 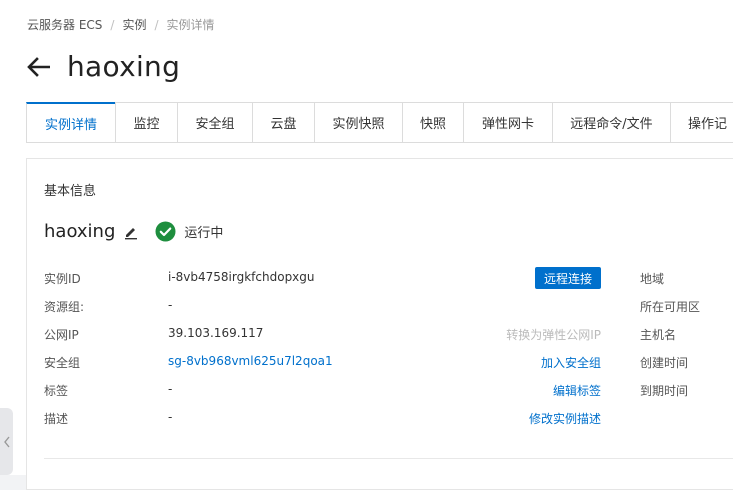 I want to click on chevron-left-icon, so click(x=6, y=441).